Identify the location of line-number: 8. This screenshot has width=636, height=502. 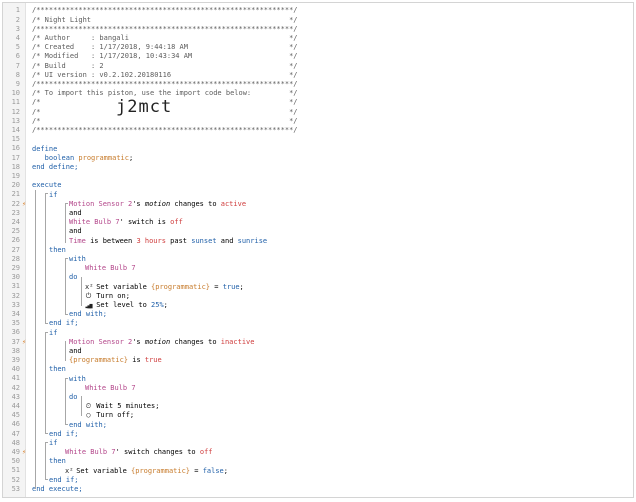
(17, 74).